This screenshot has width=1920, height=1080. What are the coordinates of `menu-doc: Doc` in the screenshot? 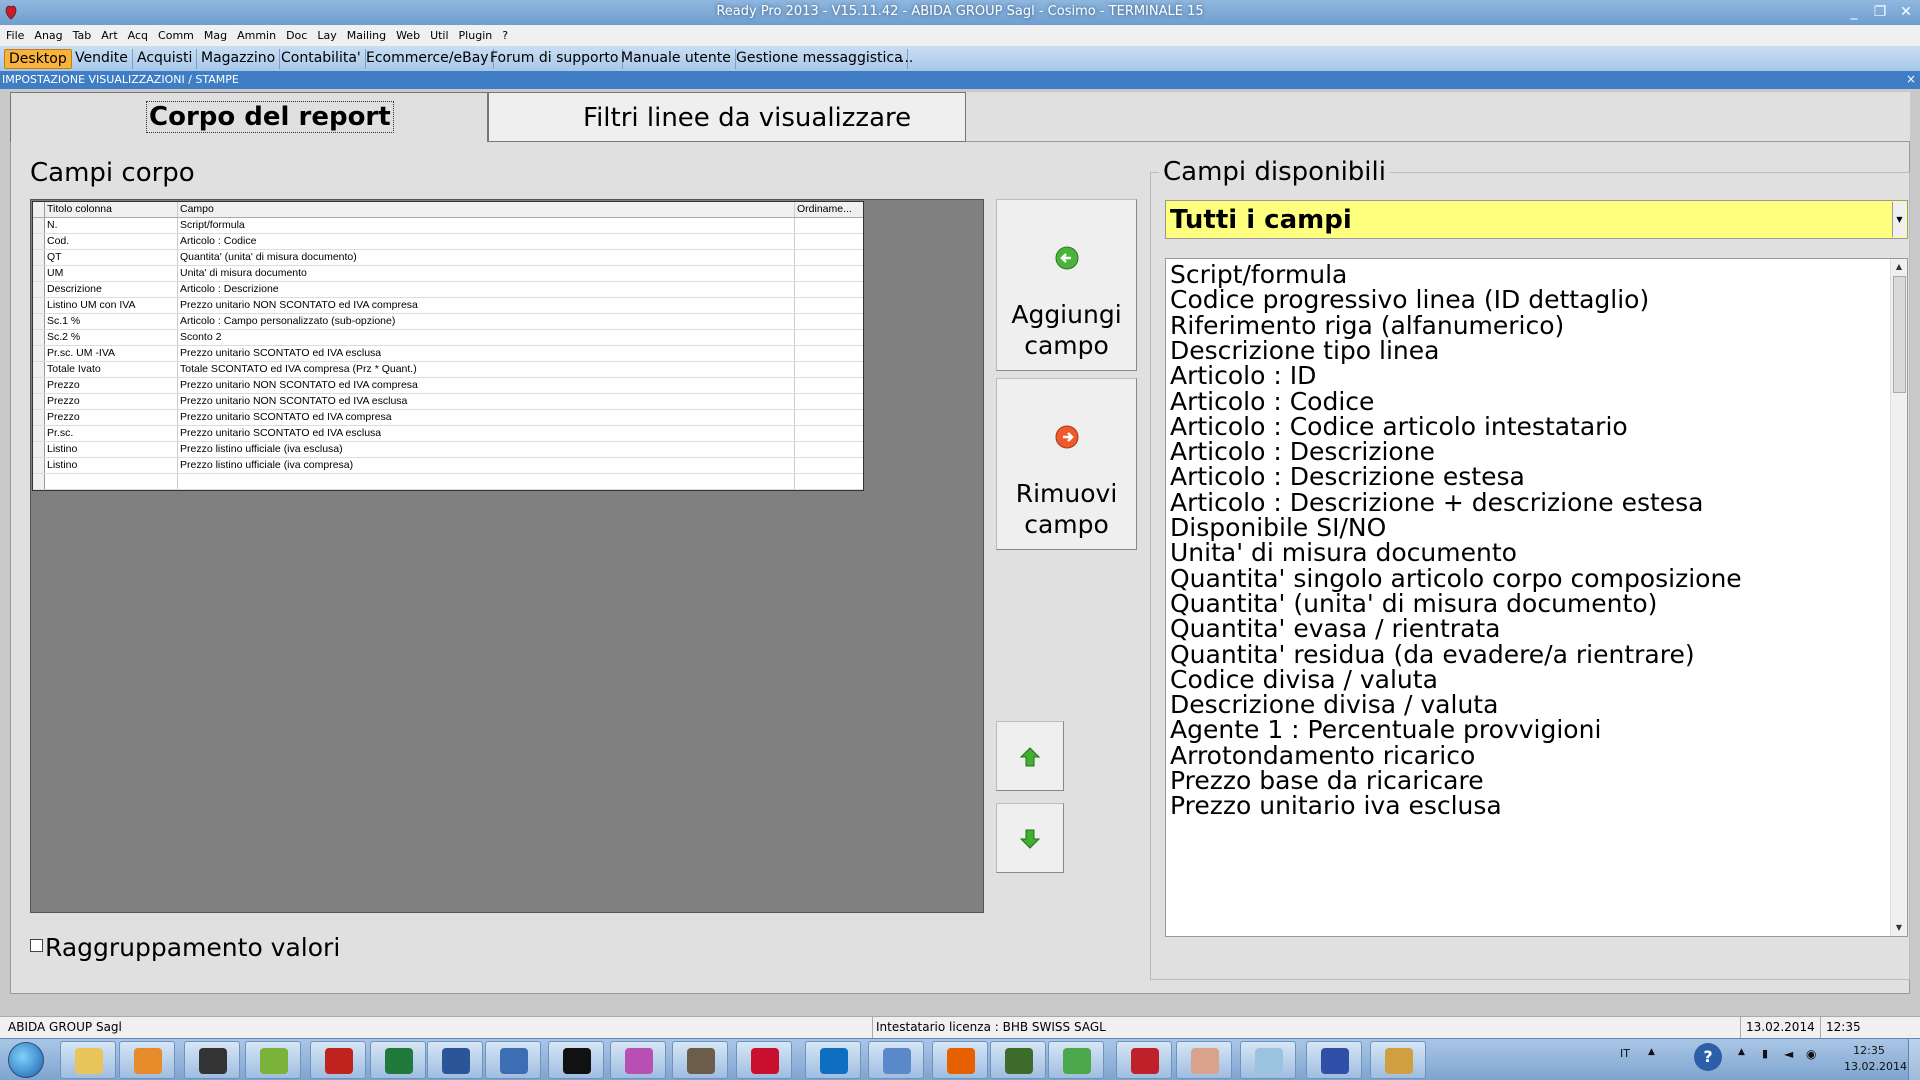 It's located at (296, 35).